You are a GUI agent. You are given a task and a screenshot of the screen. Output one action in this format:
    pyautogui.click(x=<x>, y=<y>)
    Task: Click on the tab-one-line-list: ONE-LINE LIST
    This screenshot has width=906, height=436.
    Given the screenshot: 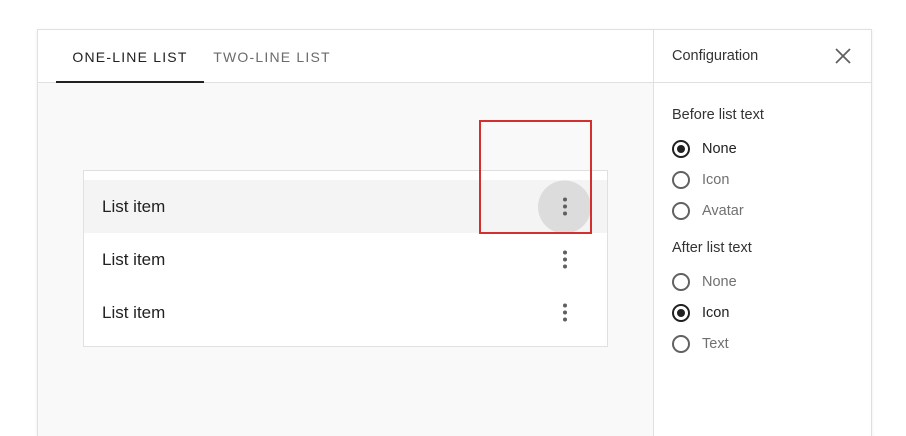 What is the action you would take?
    pyautogui.click(x=130, y=56)
    